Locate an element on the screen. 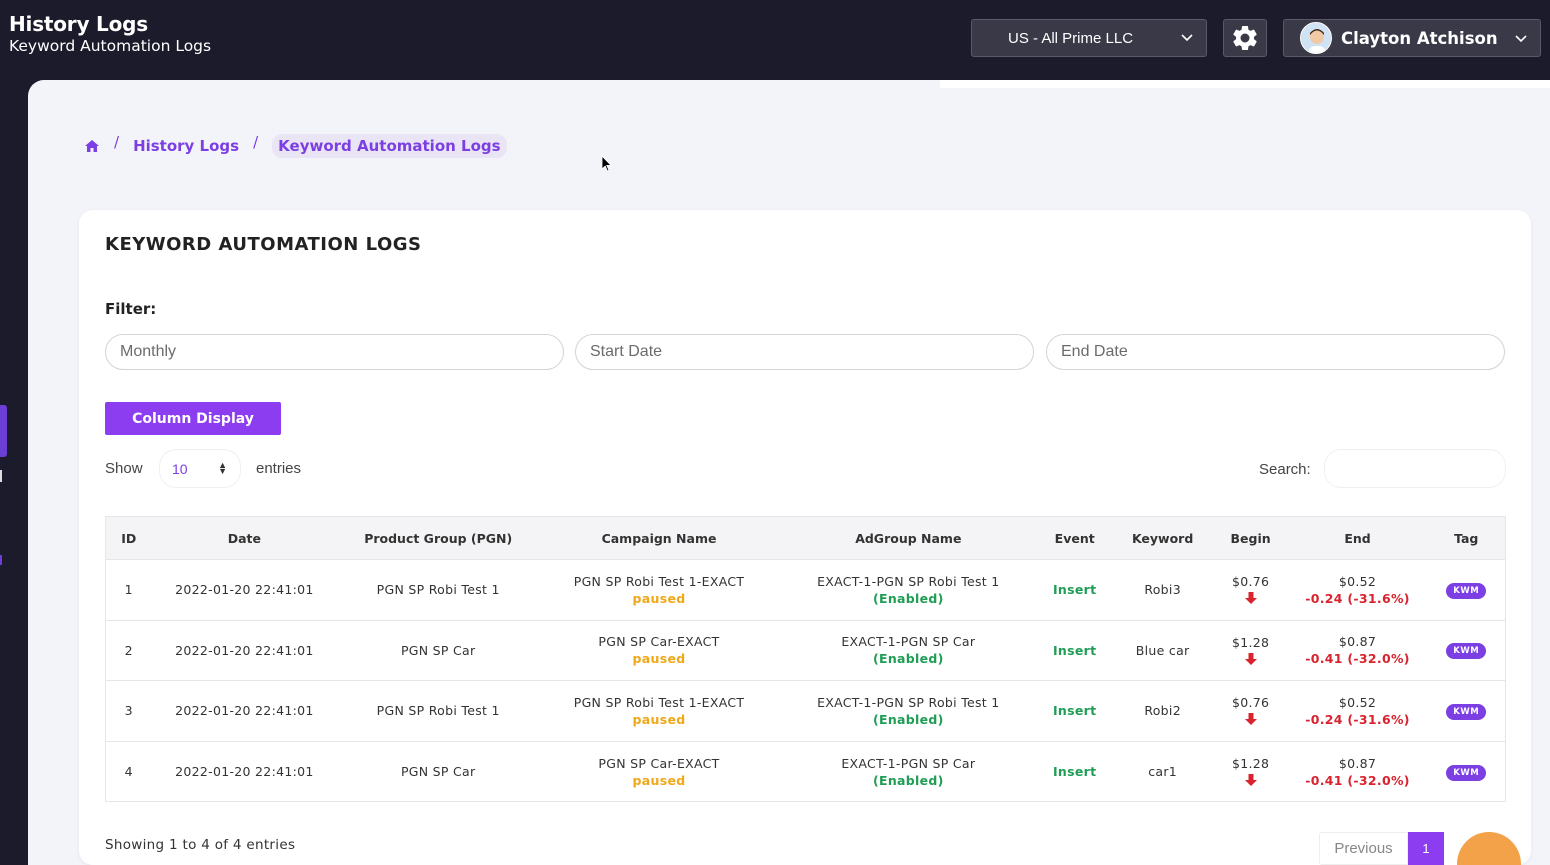  col-pgn: Product Group (PGN) is located at coordinates (438, 538).